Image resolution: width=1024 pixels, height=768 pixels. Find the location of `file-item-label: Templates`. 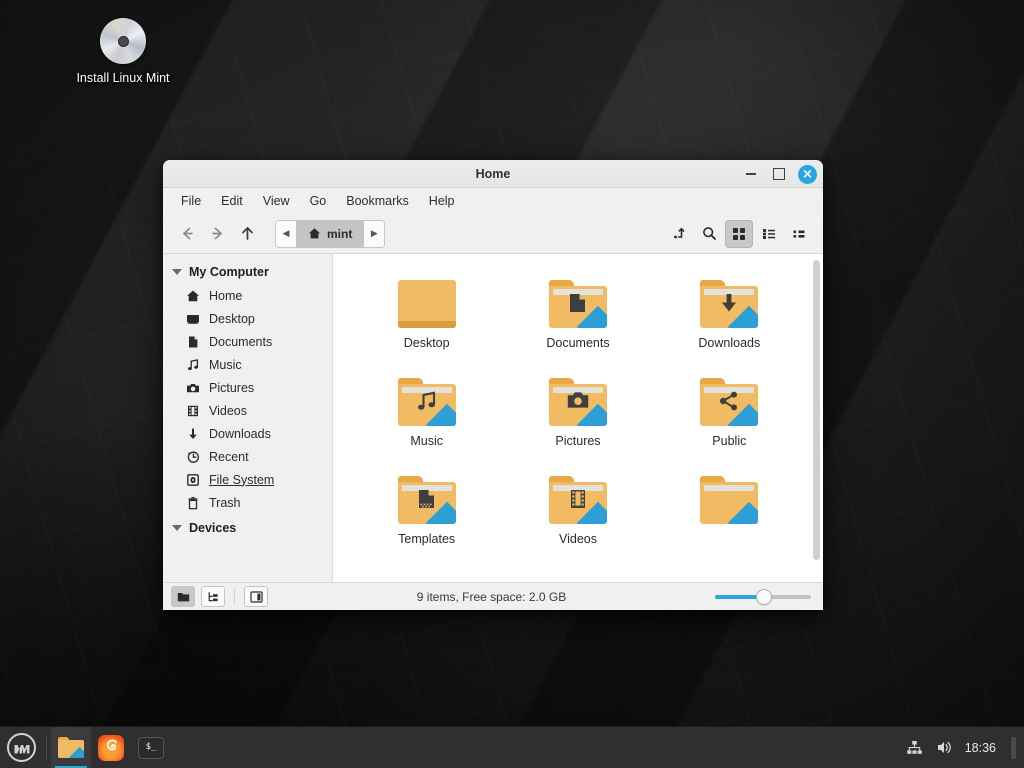

file-item-label: Templates is located at coordinates (427, 539).